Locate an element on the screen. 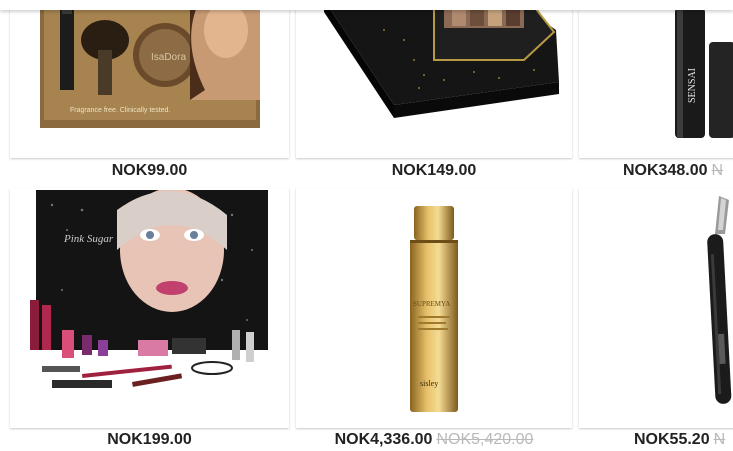 The width and height of the screenshot is (733, 451). product-price: NOK199.00 is located at coordinates (149, 439).